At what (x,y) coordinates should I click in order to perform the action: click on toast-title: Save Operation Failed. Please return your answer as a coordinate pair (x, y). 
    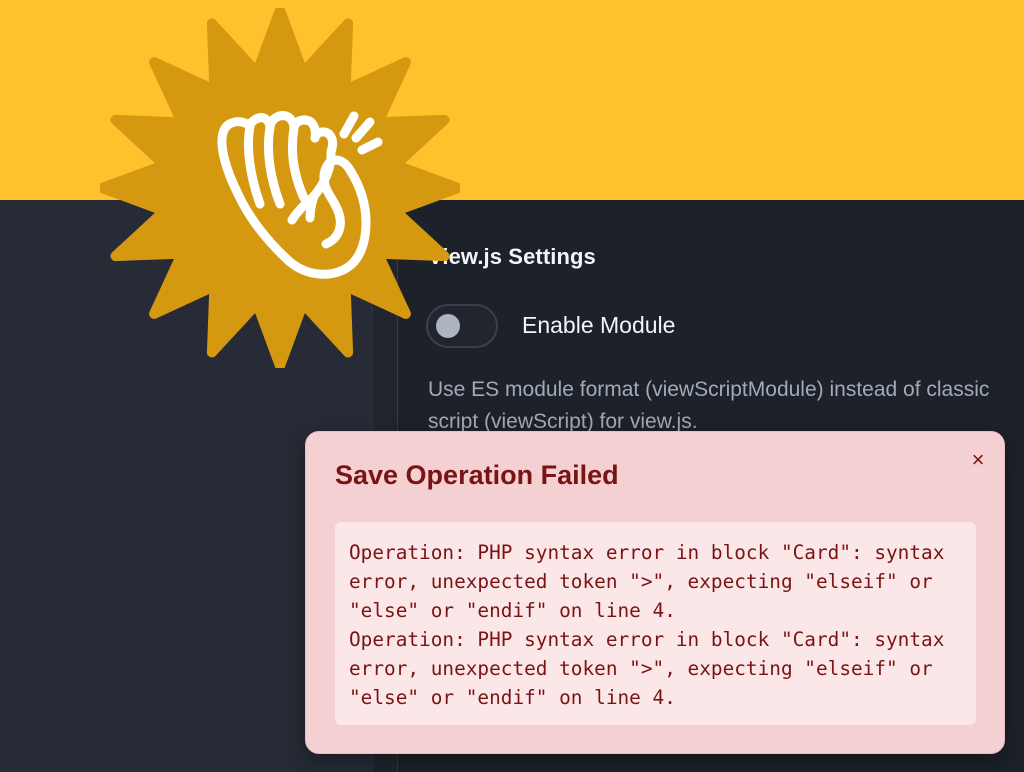
    Looking at the image, I should click on (477, 475).